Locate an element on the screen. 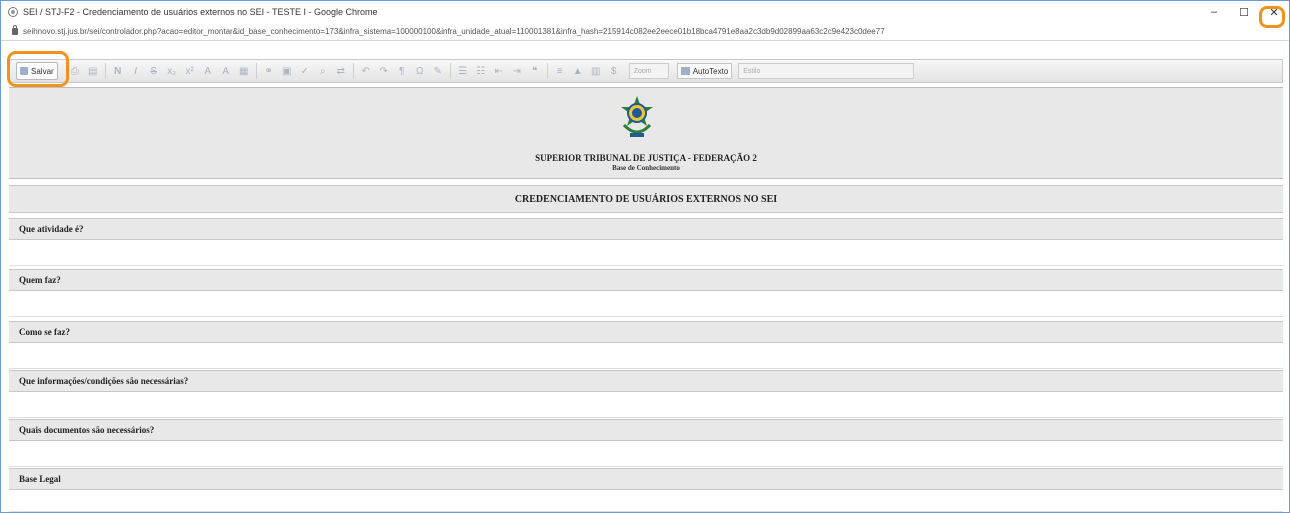  image-icon: ▣ is located at coordinates (287, 71).